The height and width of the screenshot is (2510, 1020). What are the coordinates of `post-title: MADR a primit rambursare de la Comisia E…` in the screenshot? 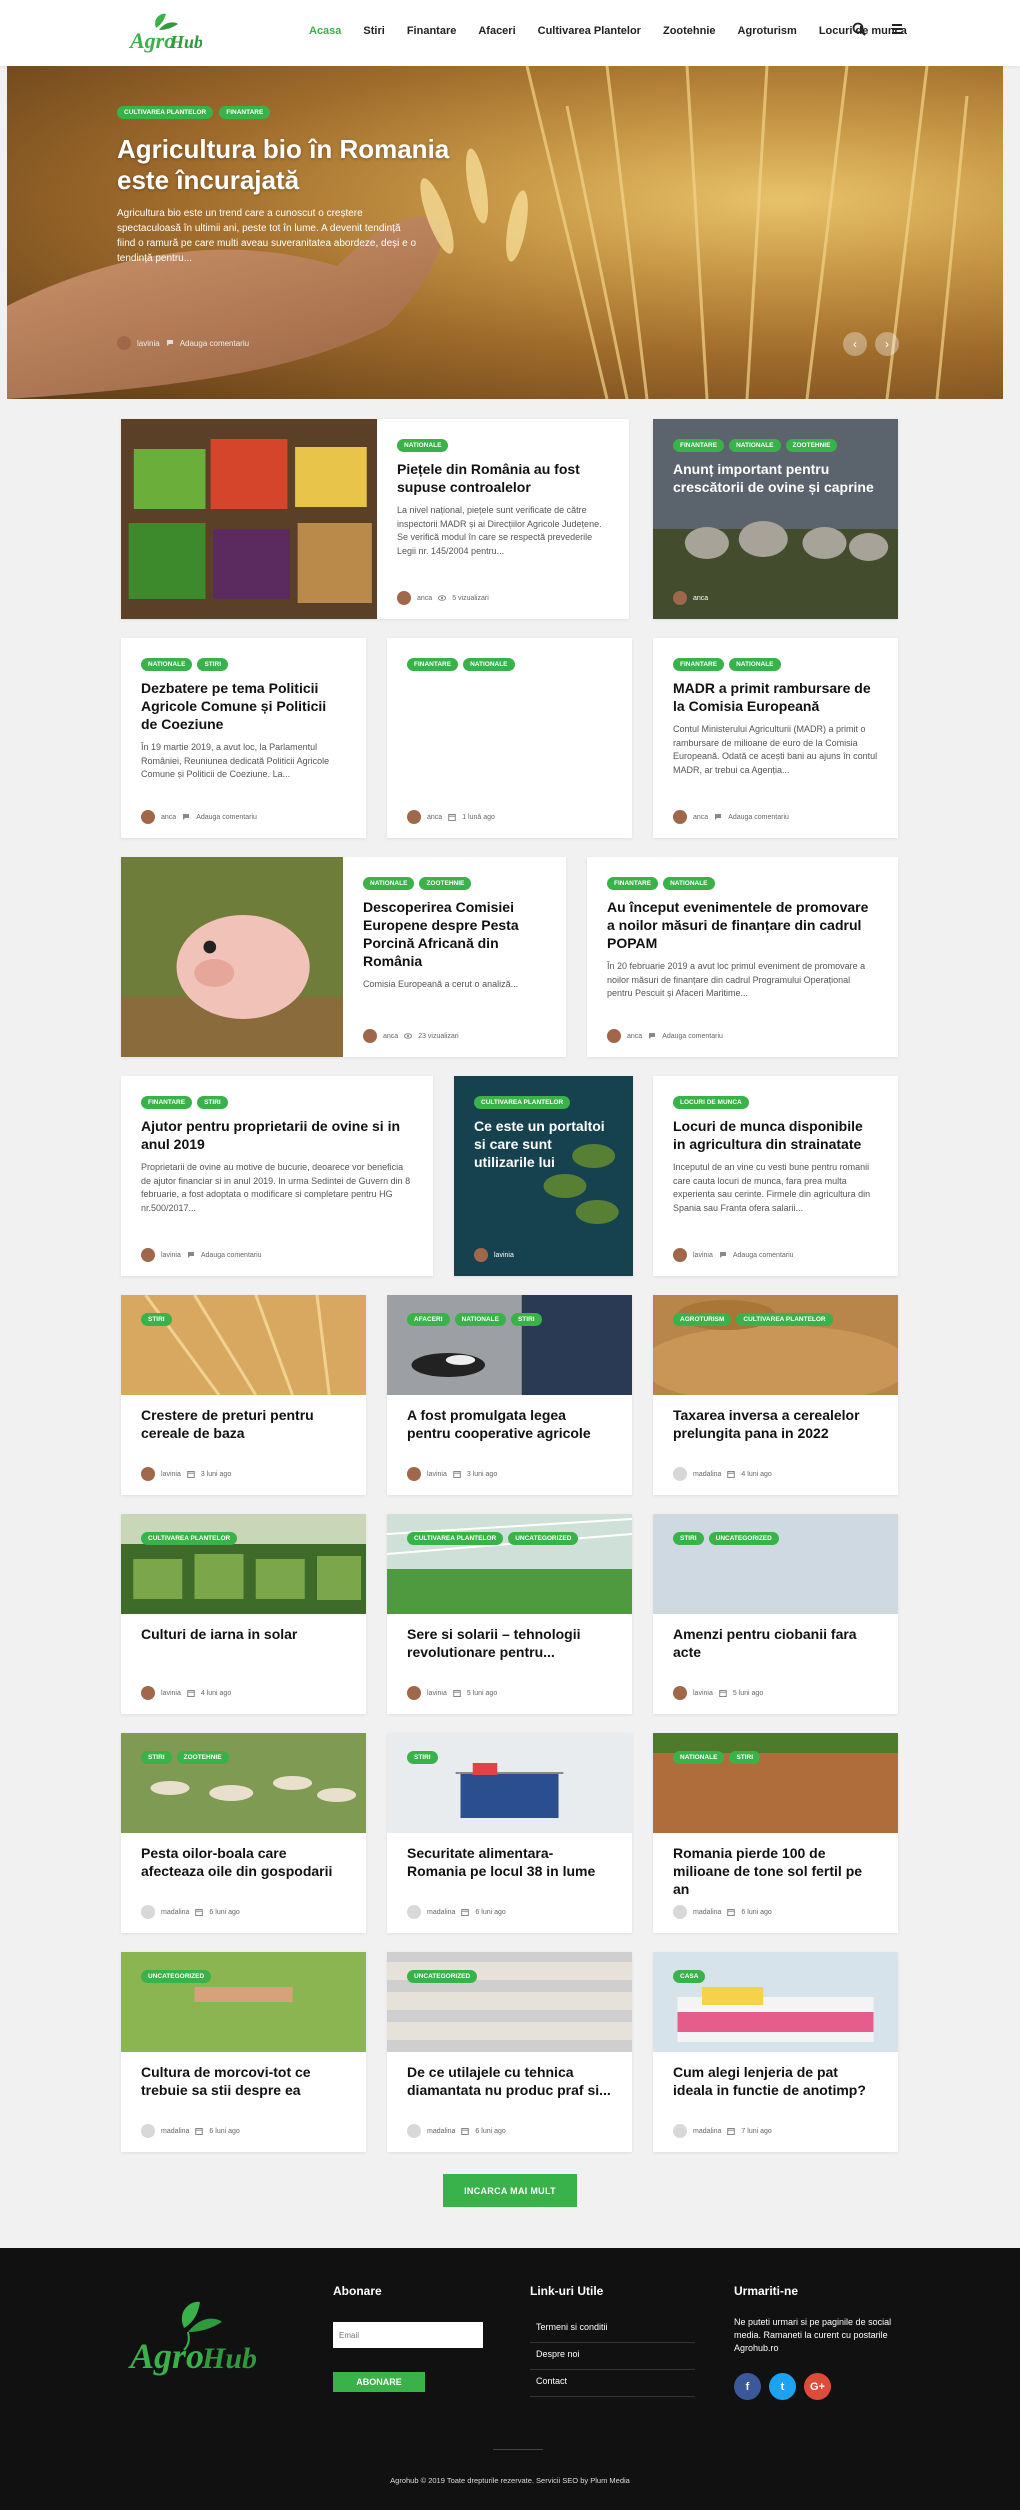 It's located at (775, 697).